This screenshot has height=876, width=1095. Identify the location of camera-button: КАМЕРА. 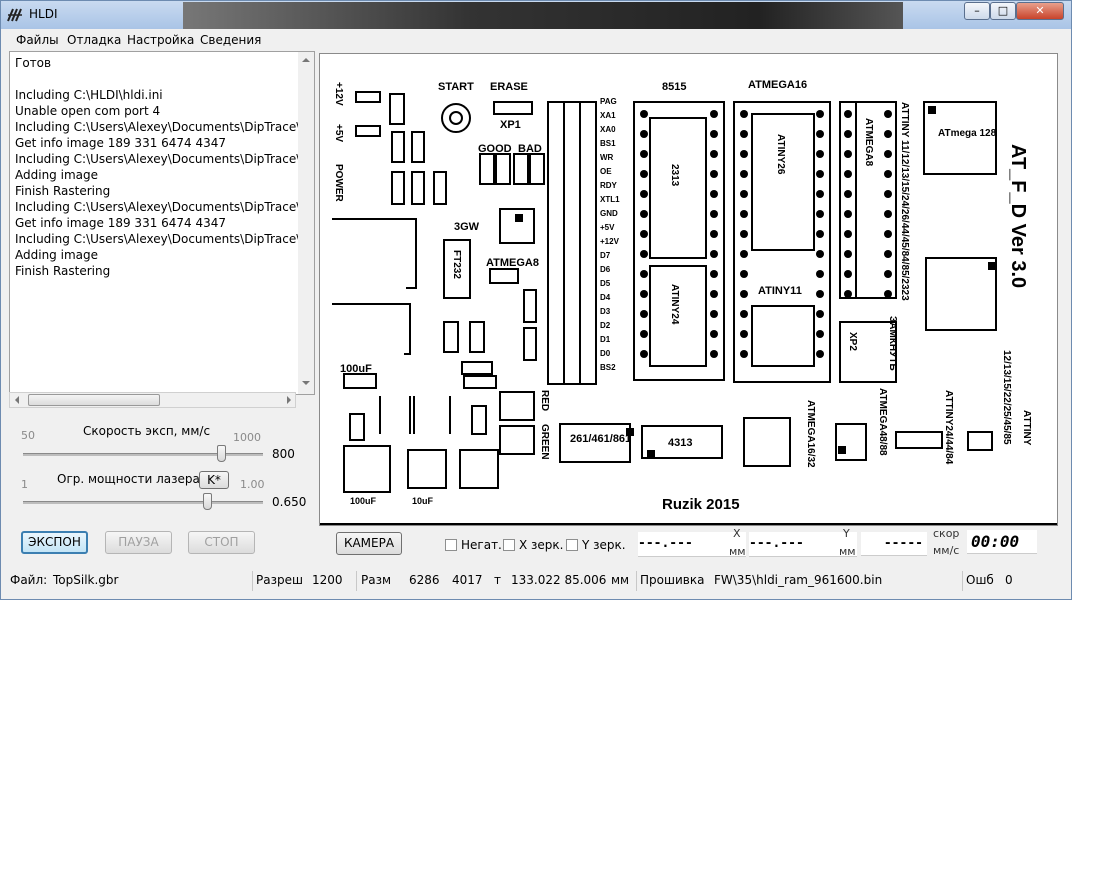
(369, 543).